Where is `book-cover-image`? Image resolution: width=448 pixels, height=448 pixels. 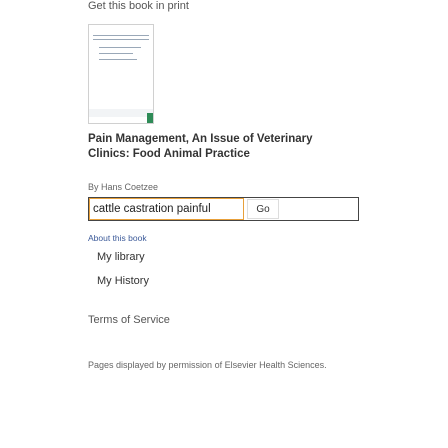
book-cover-image is located at coordinates (121, 74).